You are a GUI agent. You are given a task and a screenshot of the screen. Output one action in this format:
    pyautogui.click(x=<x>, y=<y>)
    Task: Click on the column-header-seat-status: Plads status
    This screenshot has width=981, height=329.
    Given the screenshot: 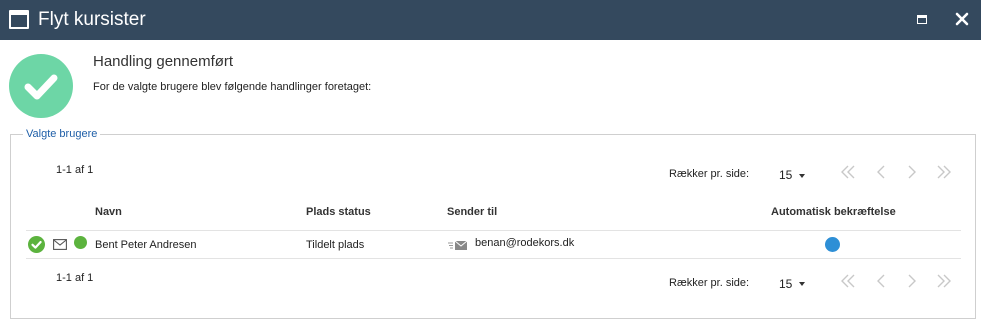 What is the action you would take?
    pyautogui.click(x=338, y=212)
    